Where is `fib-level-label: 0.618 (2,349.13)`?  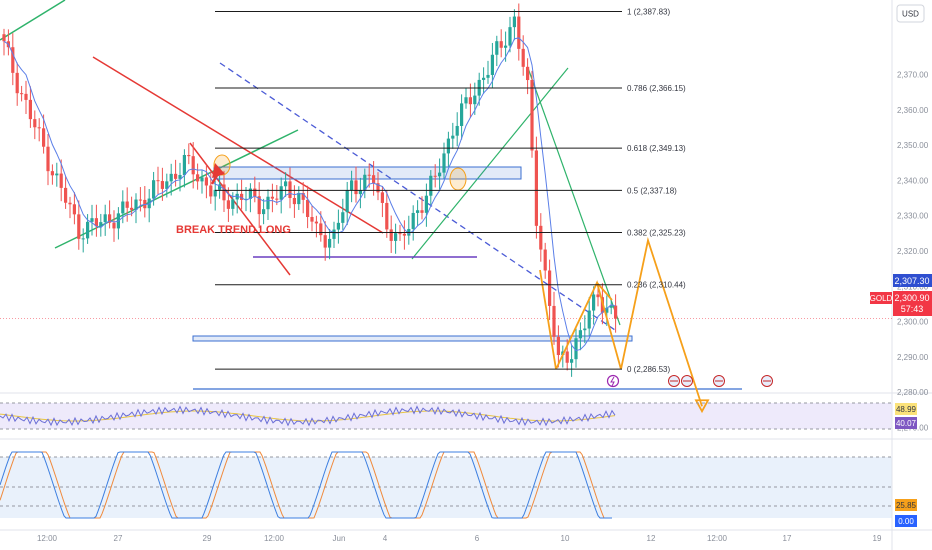
fib-level-label: 0.618 (2,349.13) is located at coordinates (656, 148).